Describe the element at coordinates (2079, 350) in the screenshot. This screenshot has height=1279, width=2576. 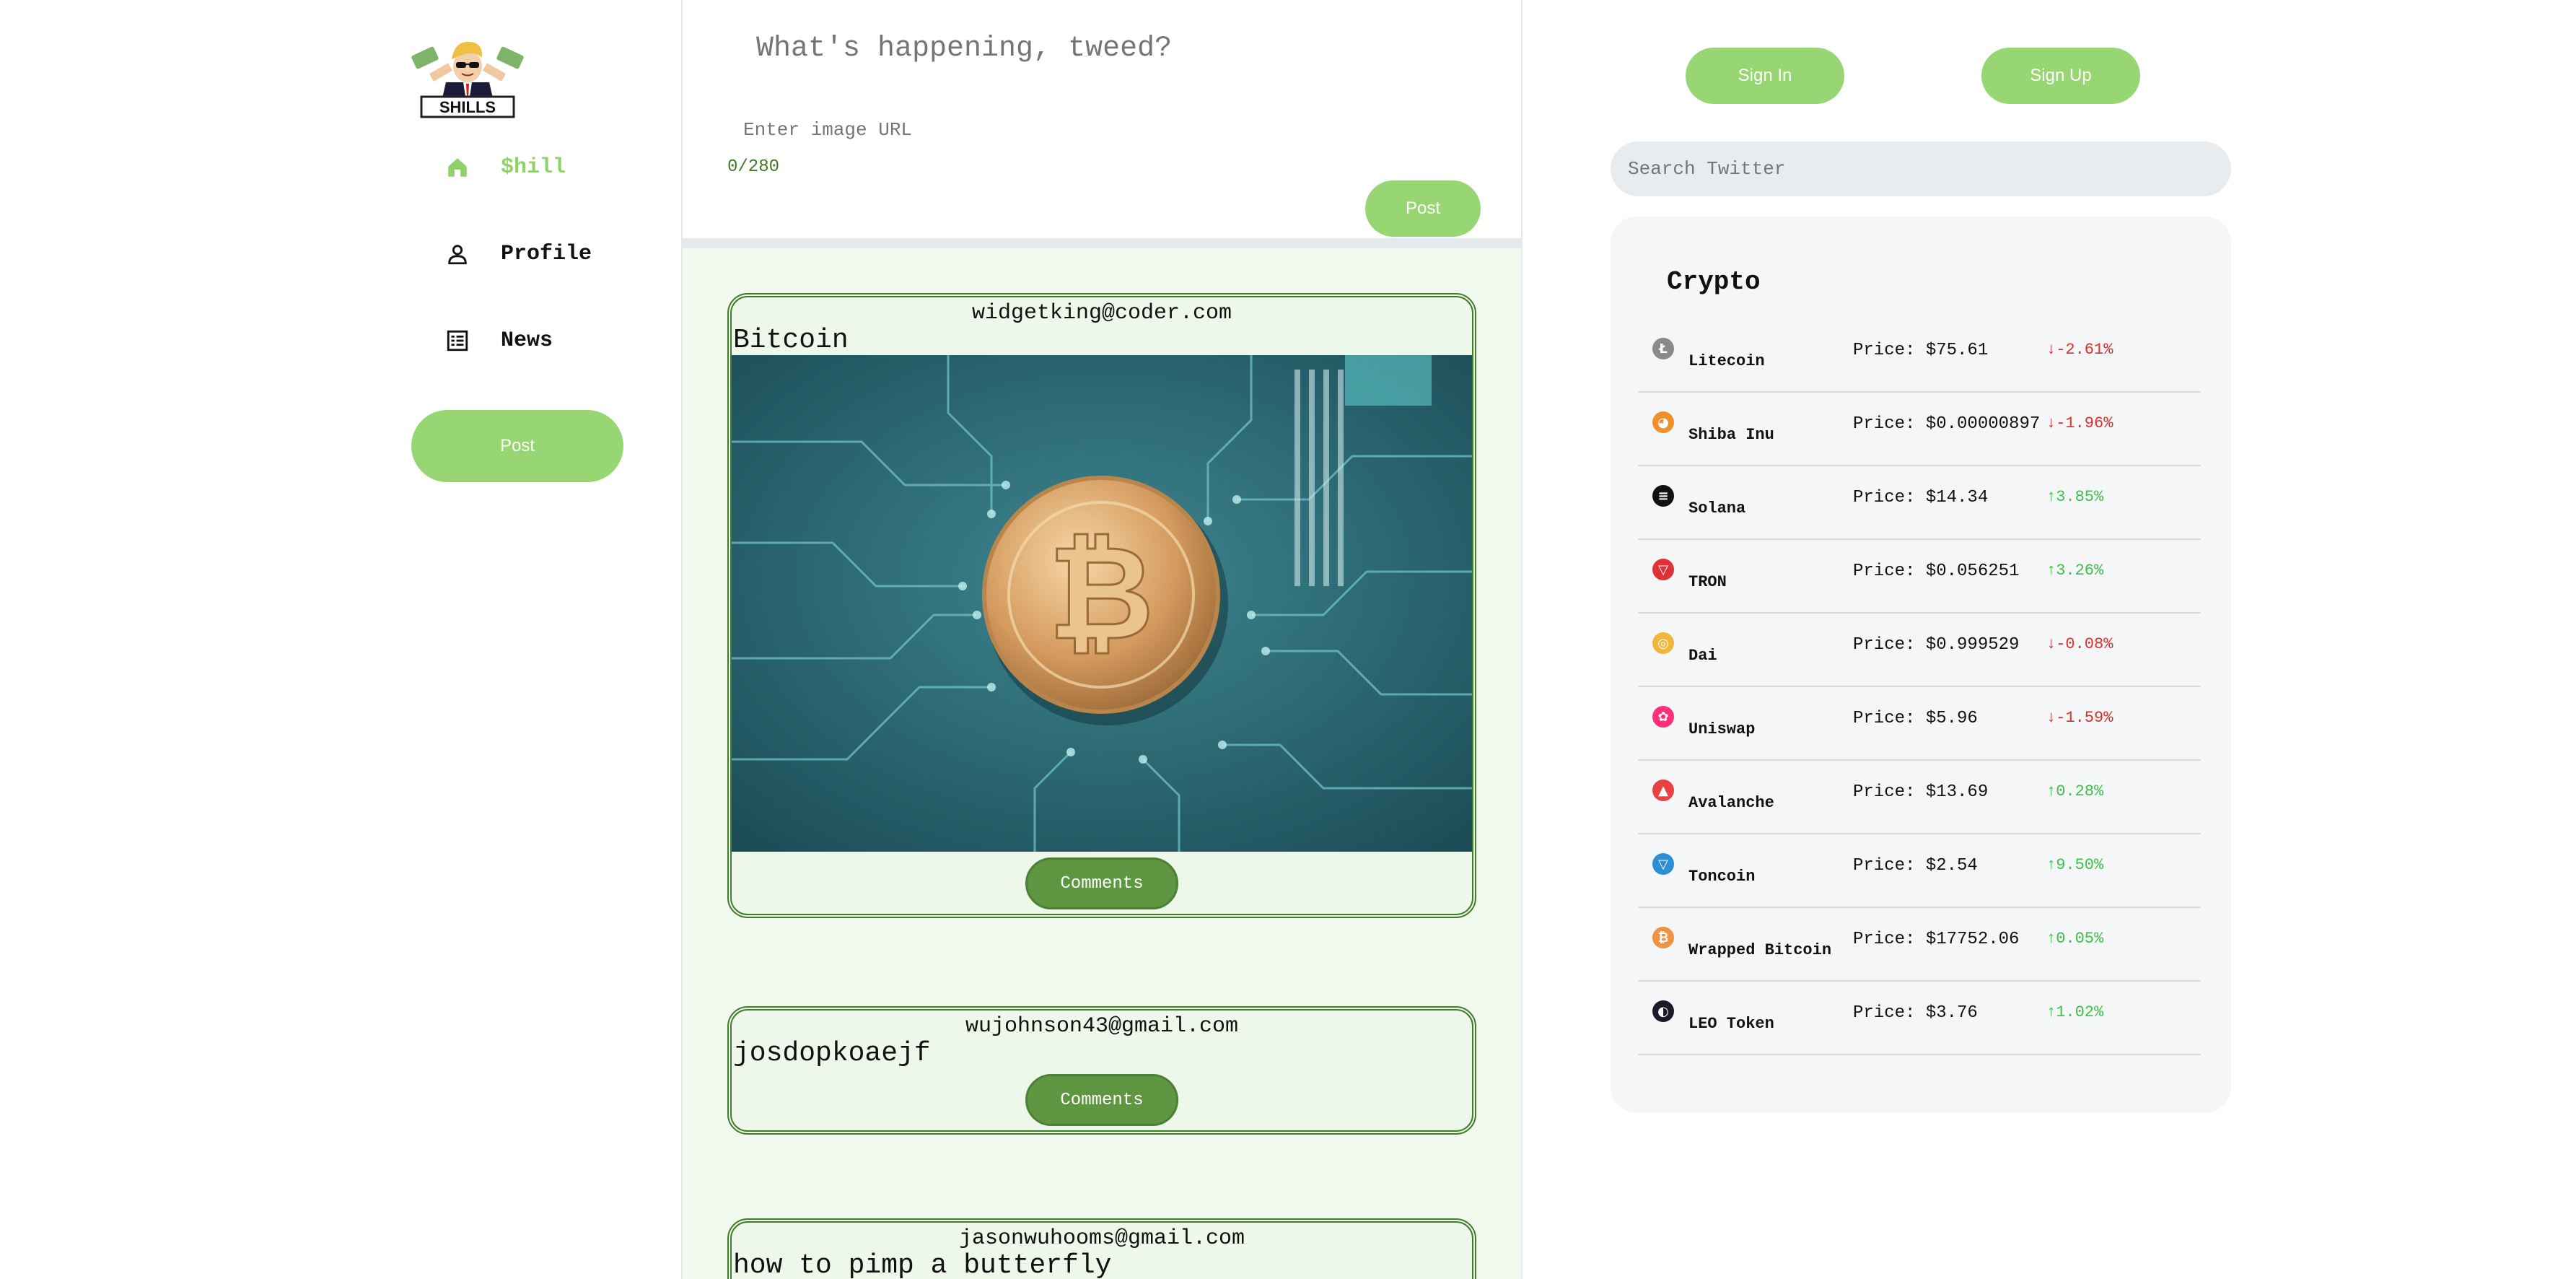
I see `crypto-change: ↓-2.61%` at that location.